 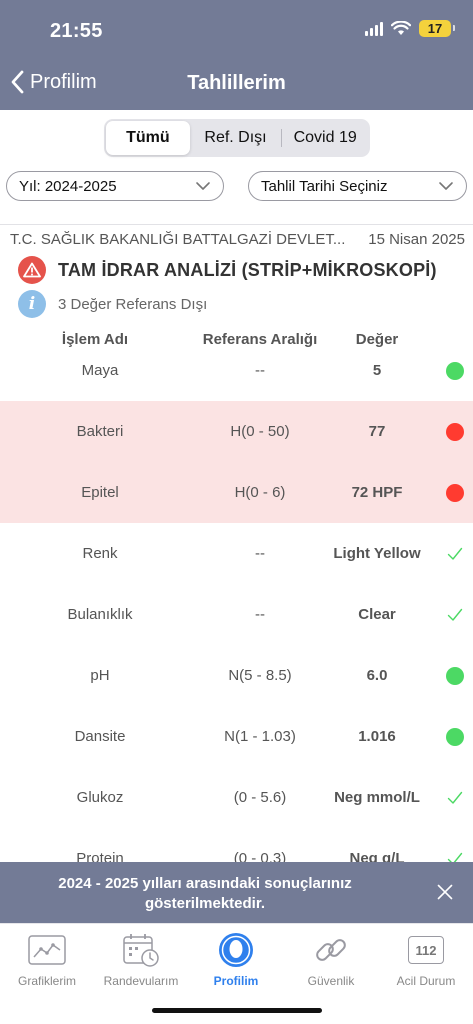 I want to click on row-name: Bulanıklık, so click(x=100, y=614).